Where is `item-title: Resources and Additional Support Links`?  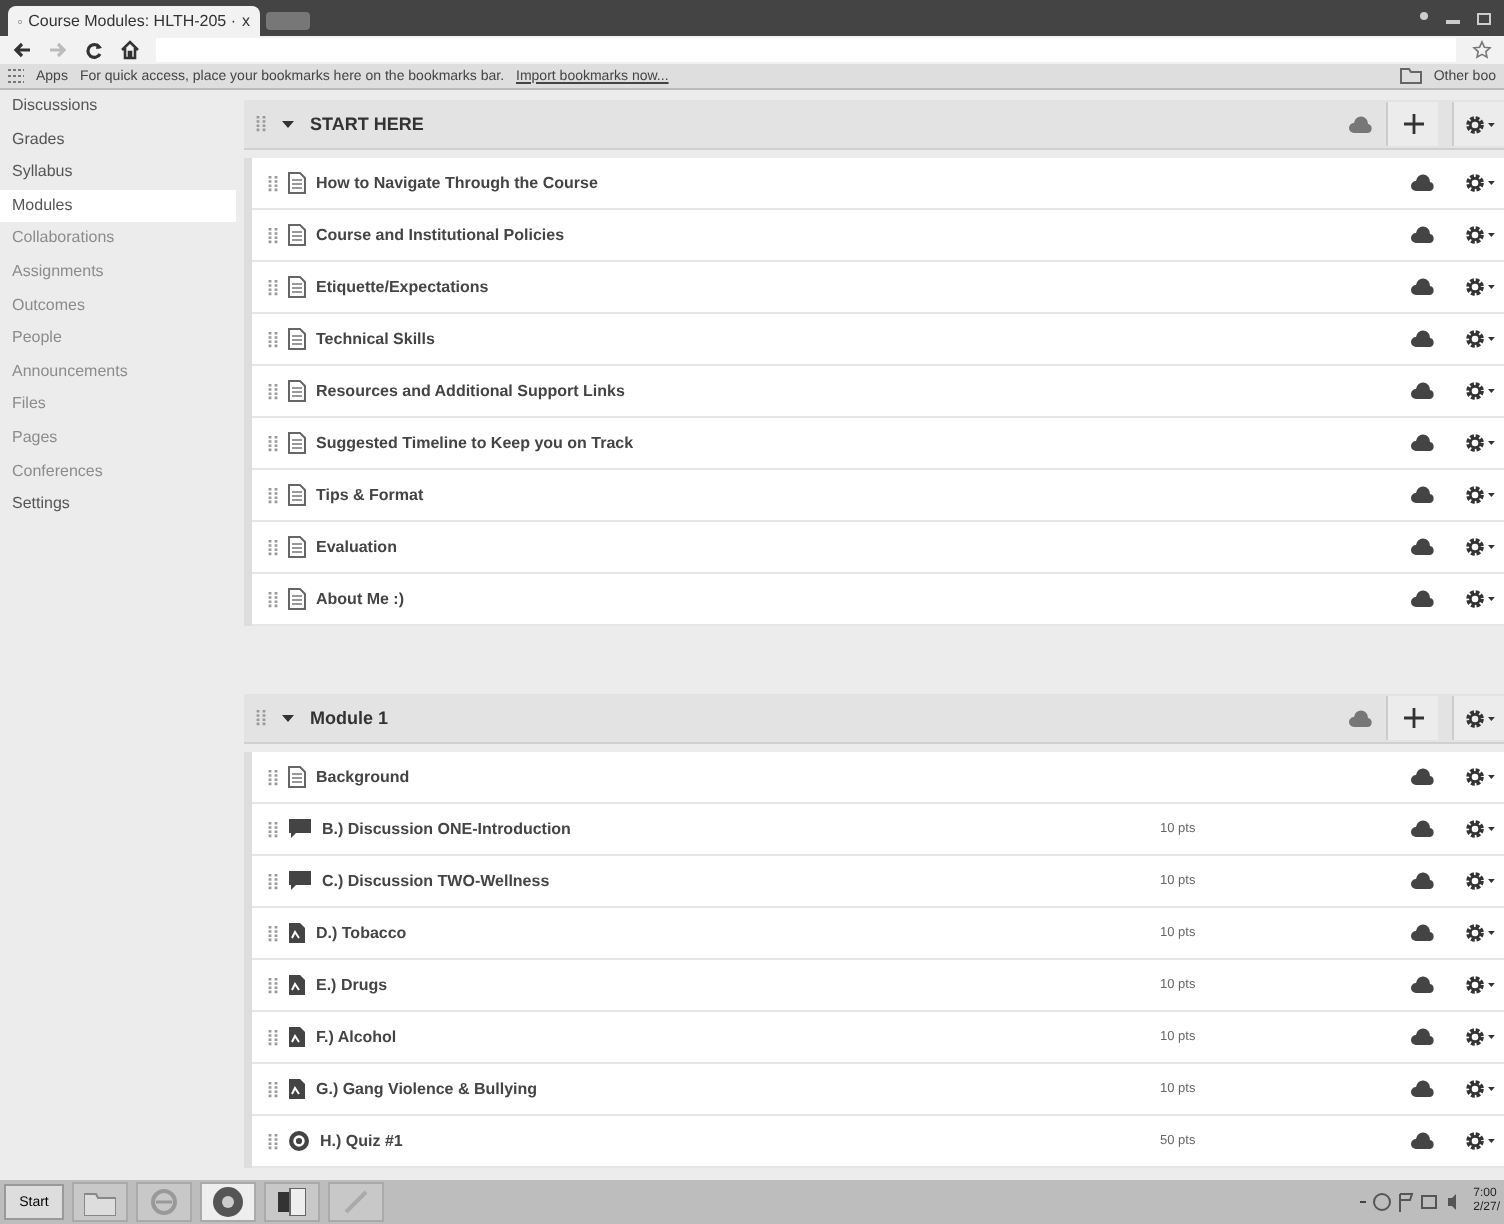
item-title: Resources and Additional Support Links is located at coordinates (470, 391).